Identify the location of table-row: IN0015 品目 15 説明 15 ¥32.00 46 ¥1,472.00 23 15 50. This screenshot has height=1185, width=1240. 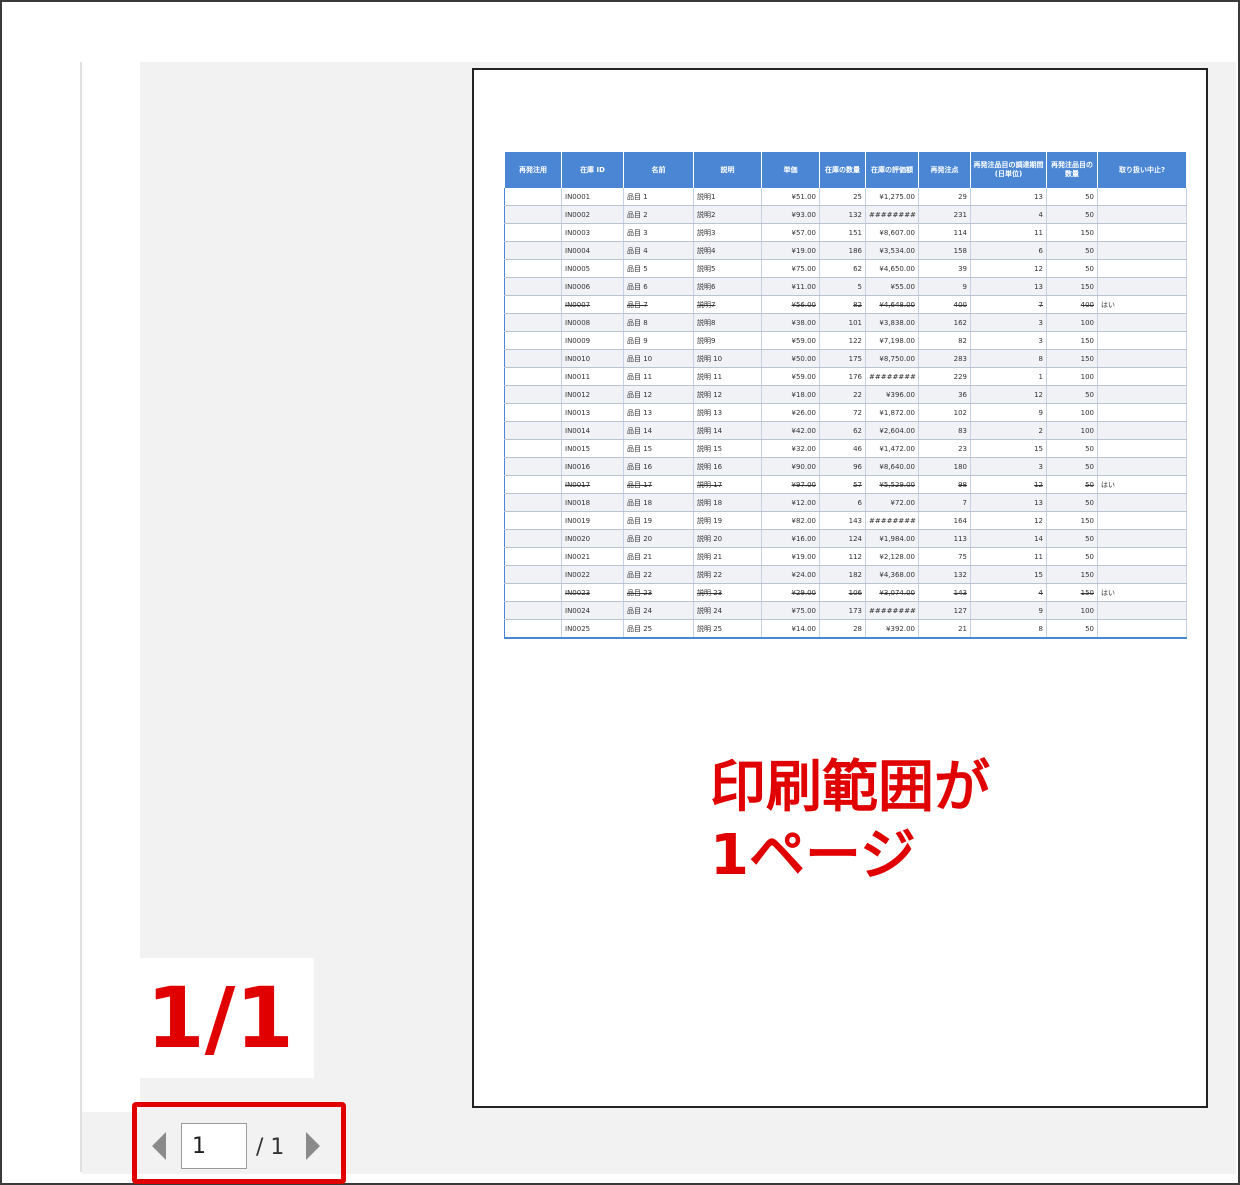
(845, 448).